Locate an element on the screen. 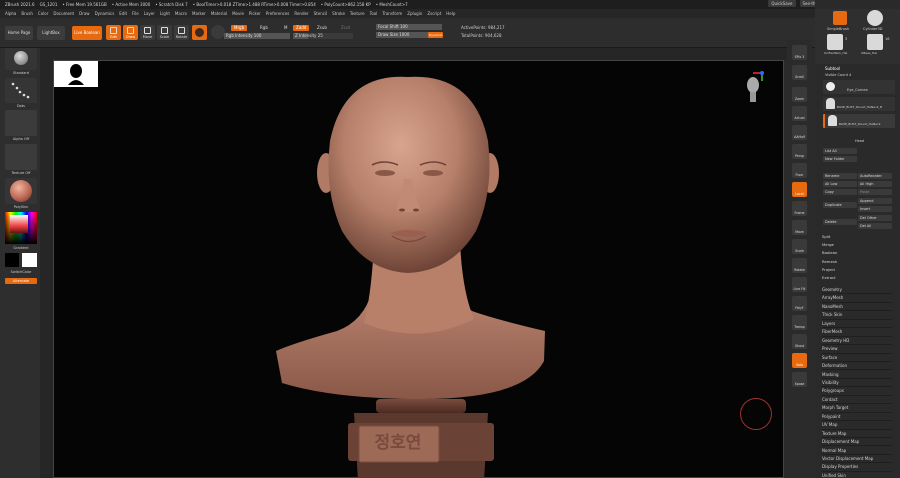 This screenshot has width=900, height=478. tool-spix-3: SPix 3 is located at coordinates (799, 52).